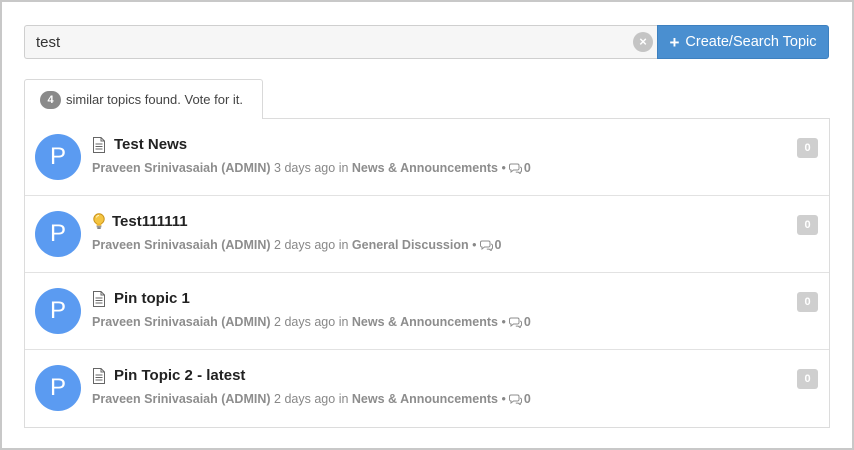  I want to click on topic-category: General Discussion, so click(410, 245).